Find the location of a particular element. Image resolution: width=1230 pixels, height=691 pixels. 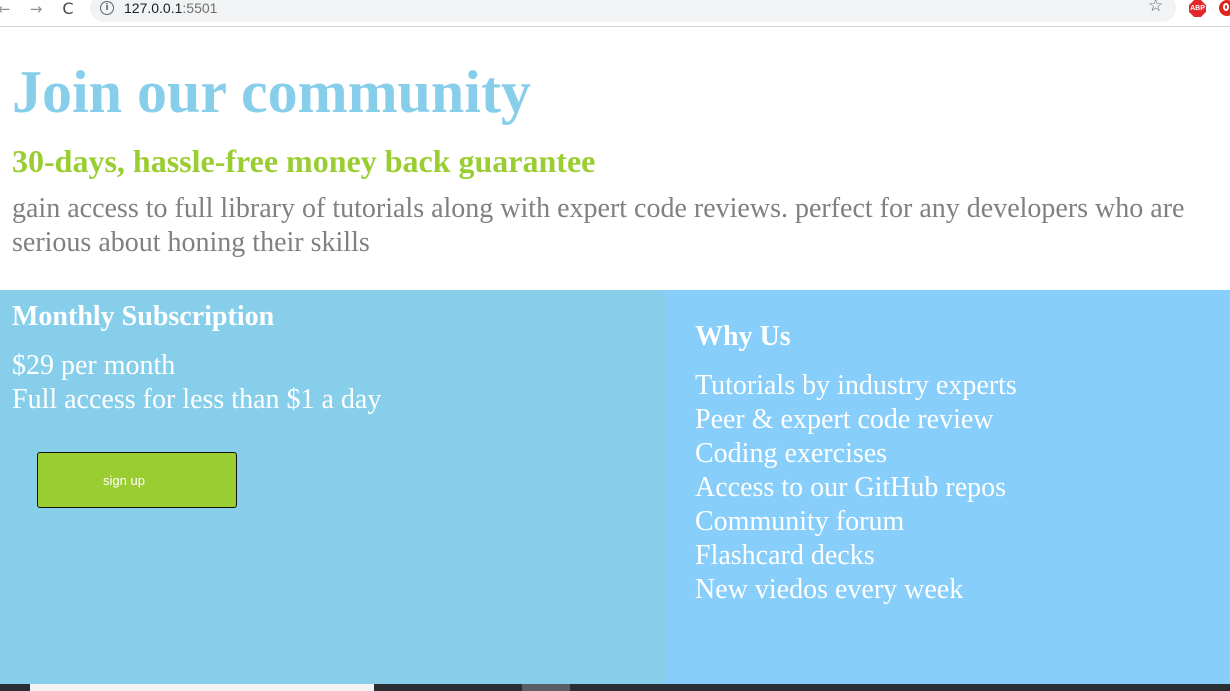

list-item: Tutorials by industry experts is located at coordinates (856, 385).